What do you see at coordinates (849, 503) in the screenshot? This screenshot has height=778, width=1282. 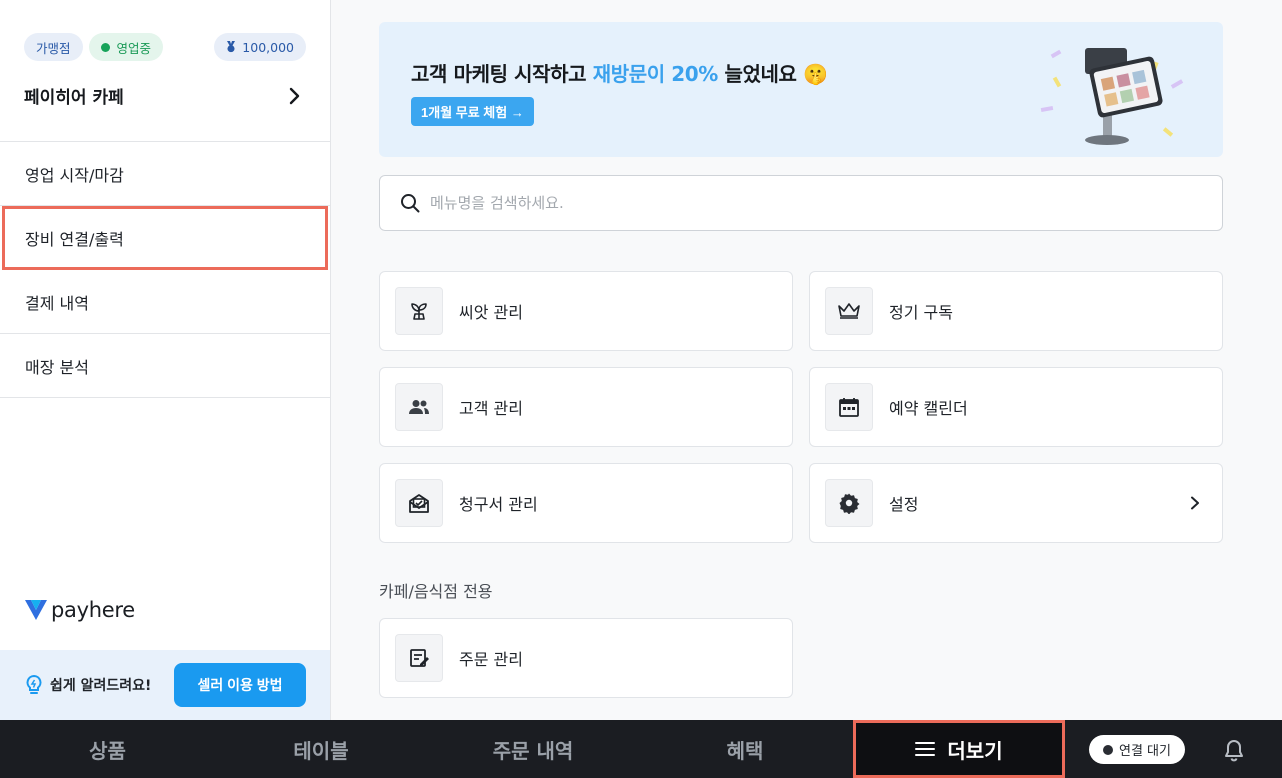 I see `gear-icon` at bounding box center [849, 503].